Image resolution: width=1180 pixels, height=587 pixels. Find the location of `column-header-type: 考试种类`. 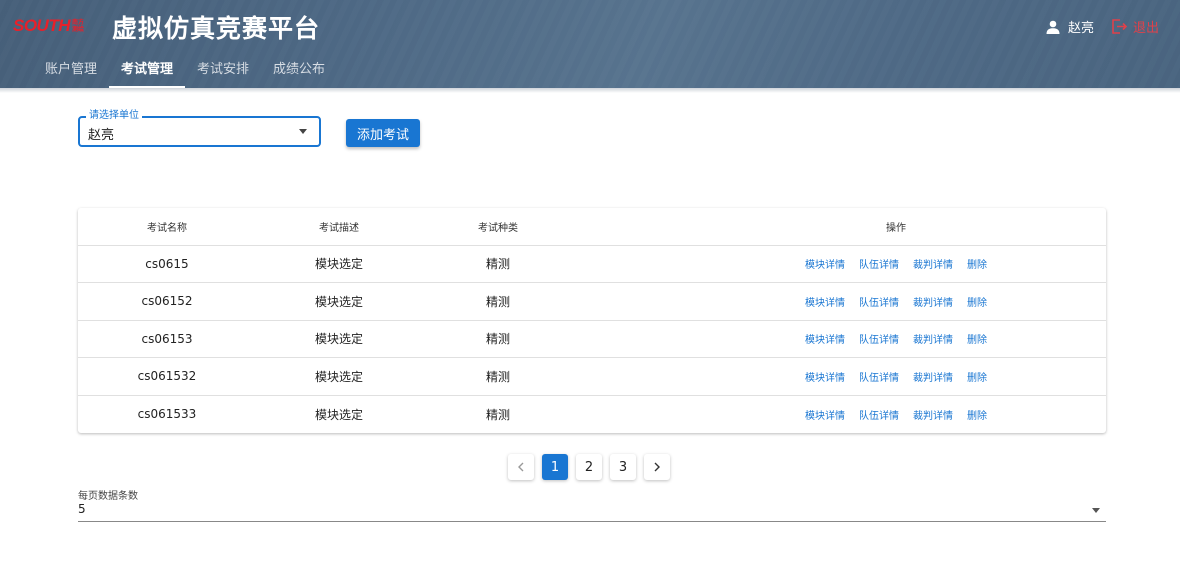

column-header-type: 考试种类 is located at coordinates (498, 227).